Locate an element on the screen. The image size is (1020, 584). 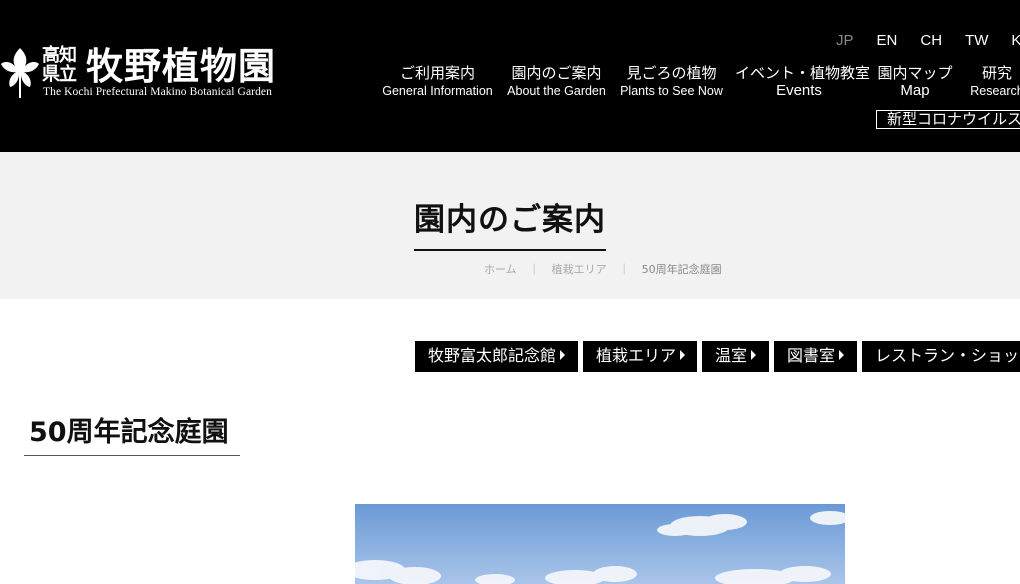
lang-en: EN is located at coordinates (887, 40).